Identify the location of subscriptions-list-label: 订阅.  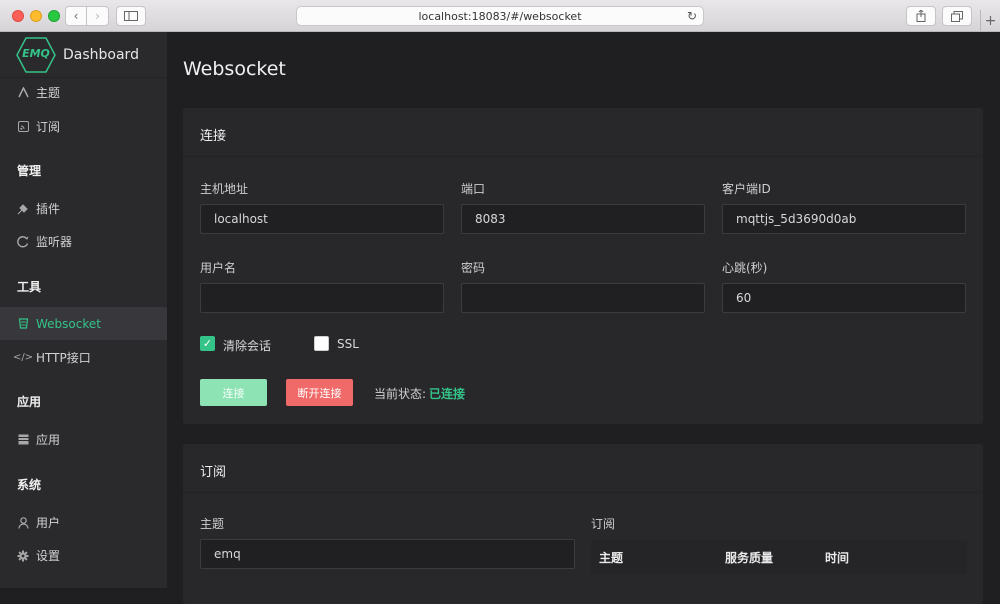
(603, 524).